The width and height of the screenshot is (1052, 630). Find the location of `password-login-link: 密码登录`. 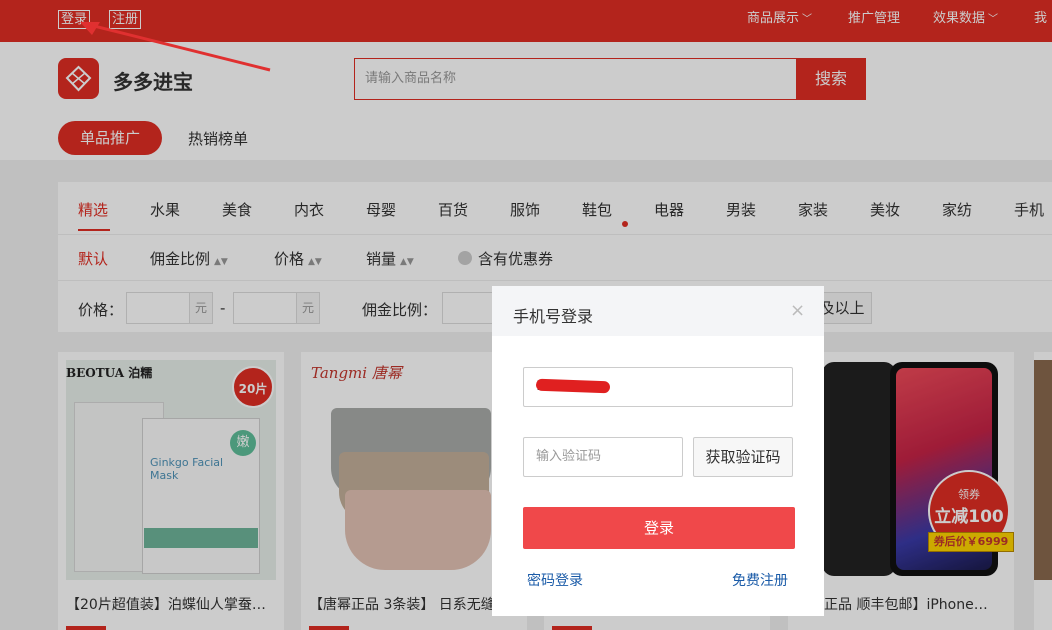

password-login-link: 密码登录 is located at coordinates (555, 580).